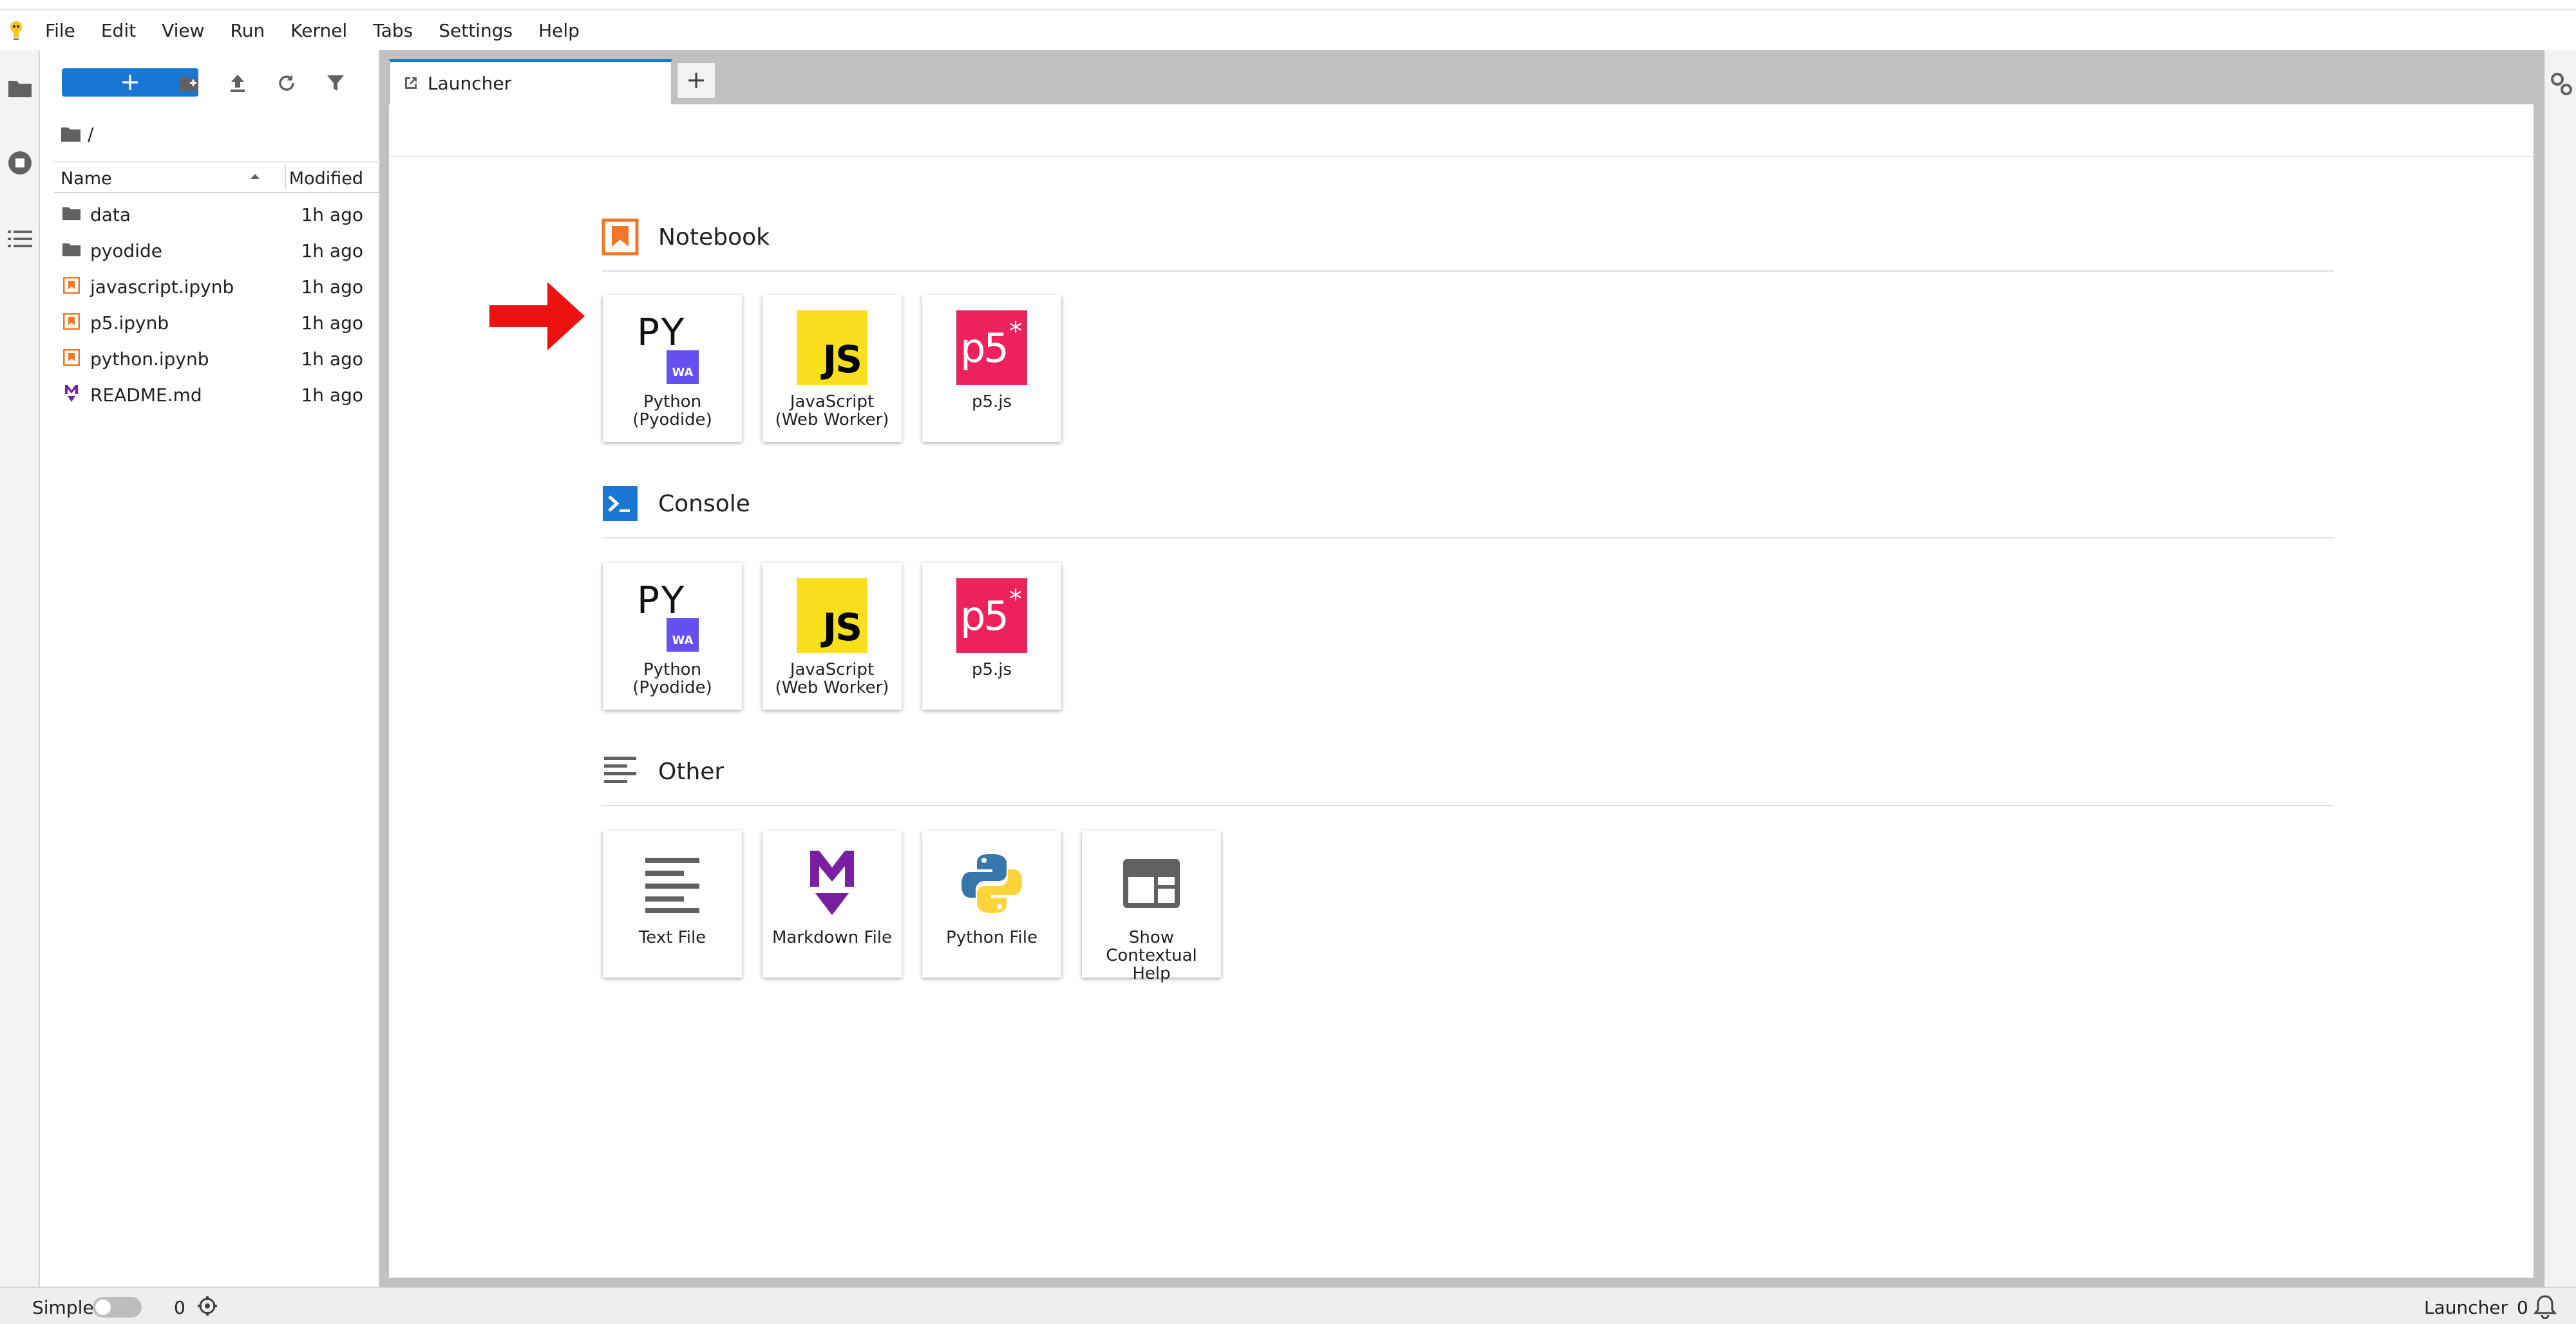 Image resolution: width=2576 pixels, height=1324 pixels. What do you see at coordinates (63, 1308) in the screenshot?
I see `simple-mode-label: Simple` at bounding box center [63, 1308].